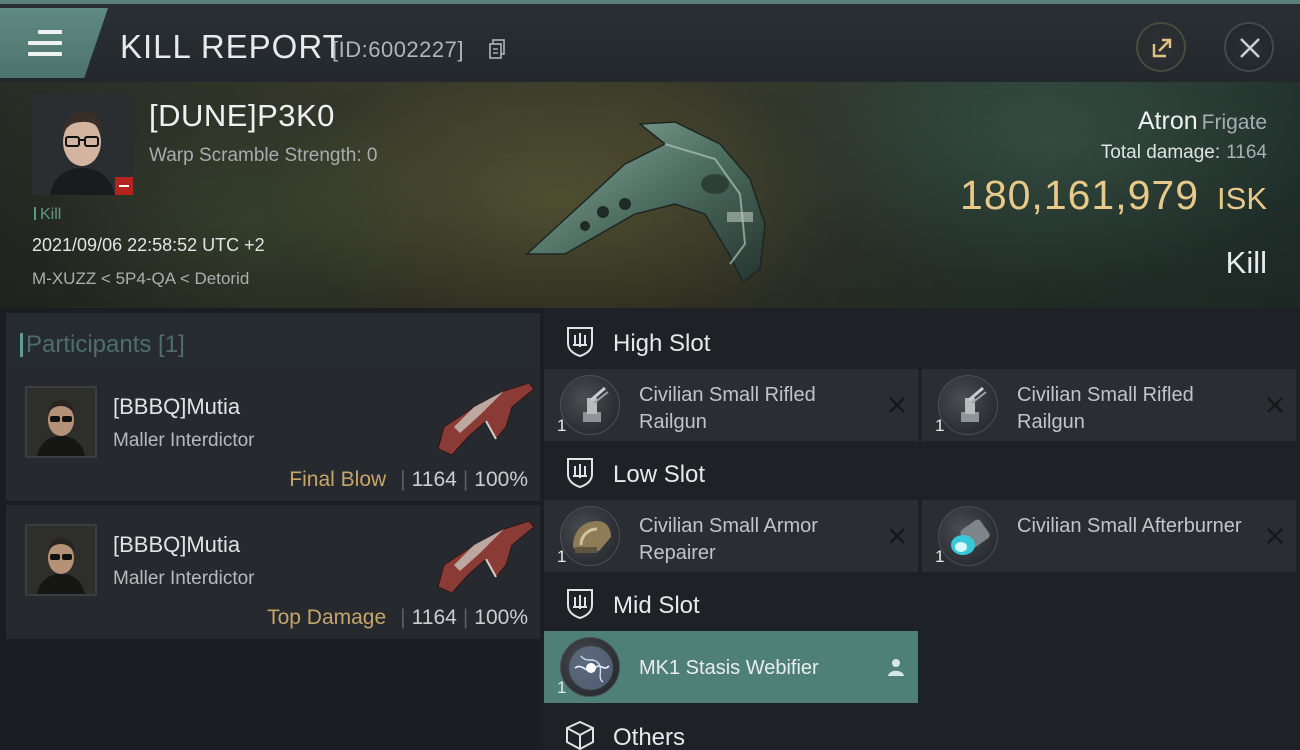  I want to click on menu-button, so click(54, 43).